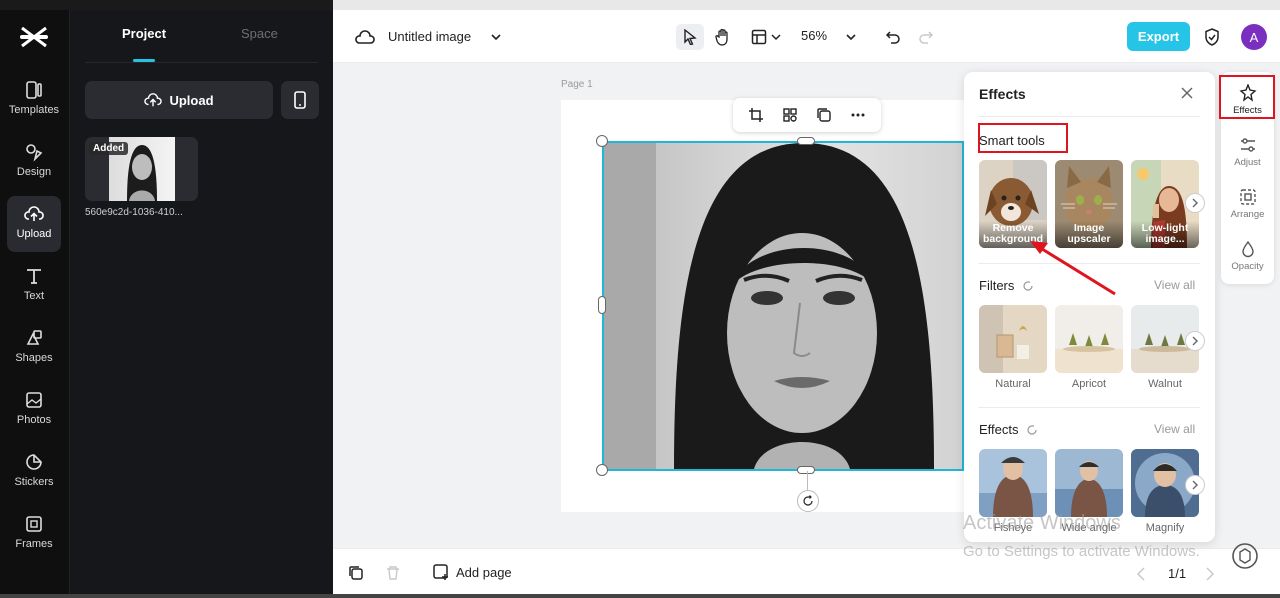 The height and width of the screenshot is (598, 1280). Describe the element at coordinates (393, 573) in the screenshot. I see `trash-icon` at that location.